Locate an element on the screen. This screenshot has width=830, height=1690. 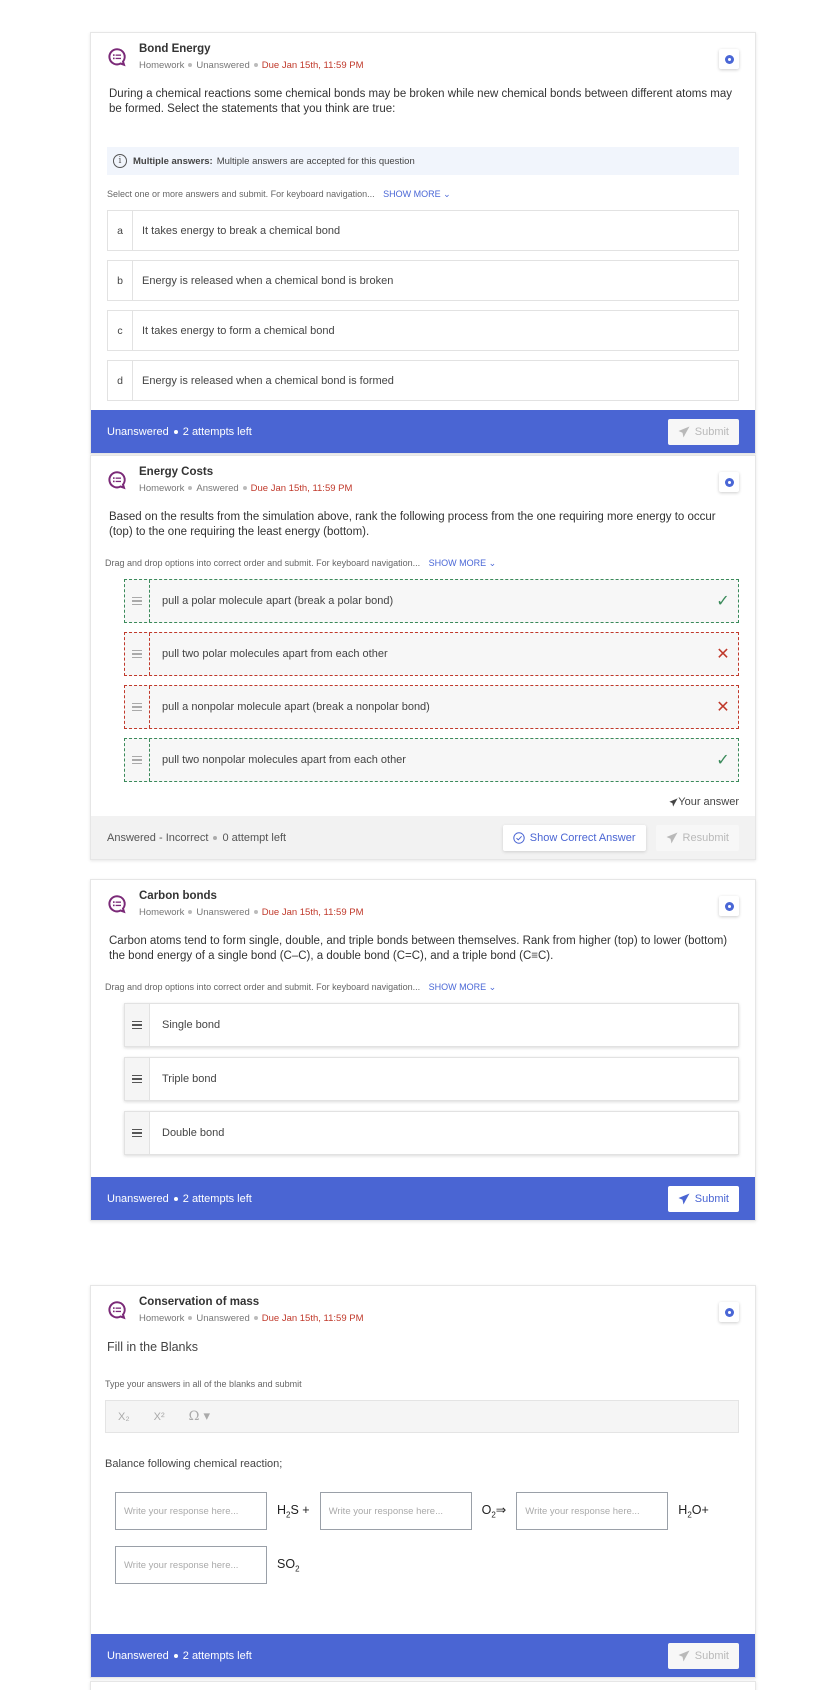
draggable-item: Double bond is located at coordinates (431, 1133).